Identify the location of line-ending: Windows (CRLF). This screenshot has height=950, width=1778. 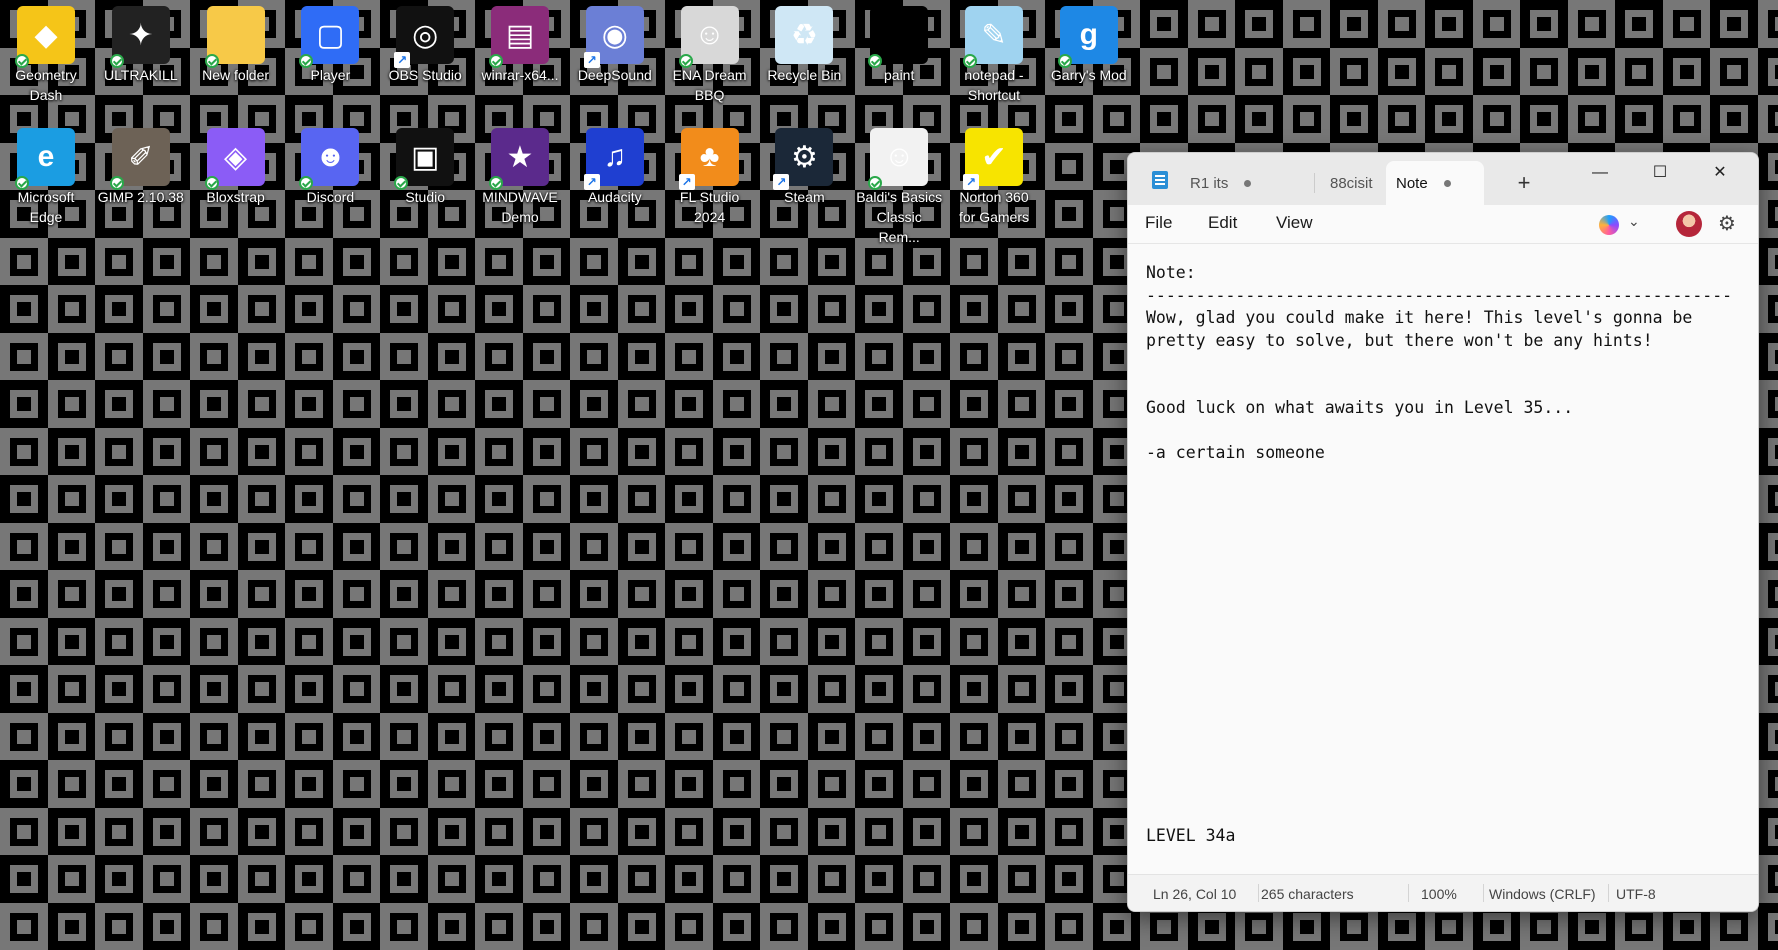
(1542, 894).